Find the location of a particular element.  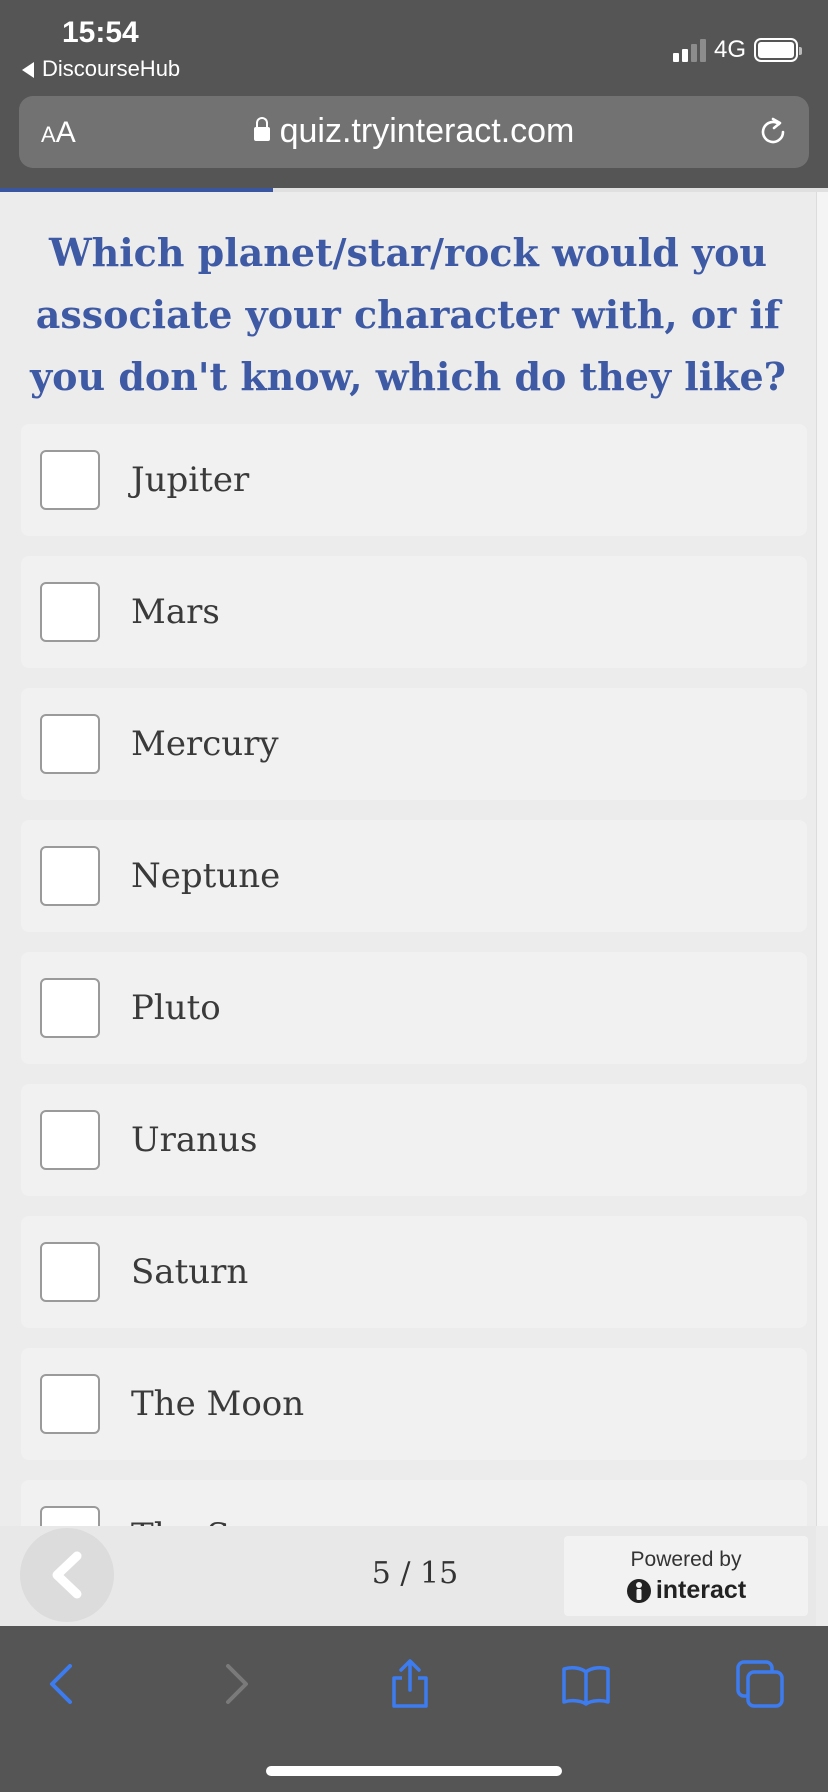

page-scrollbar is located at coordinates (822, 859).